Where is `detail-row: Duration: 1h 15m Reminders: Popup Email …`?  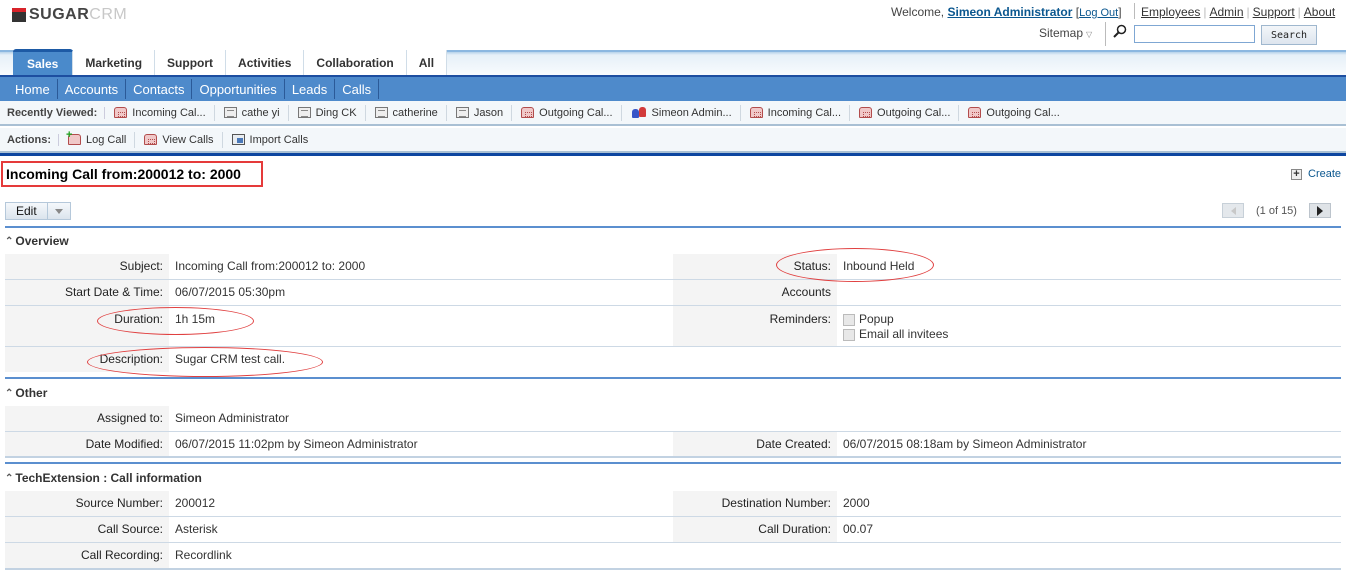 detail-row: Duration: 1h 15m Reminders: Popup Email … is located at coordinates (673, 326).